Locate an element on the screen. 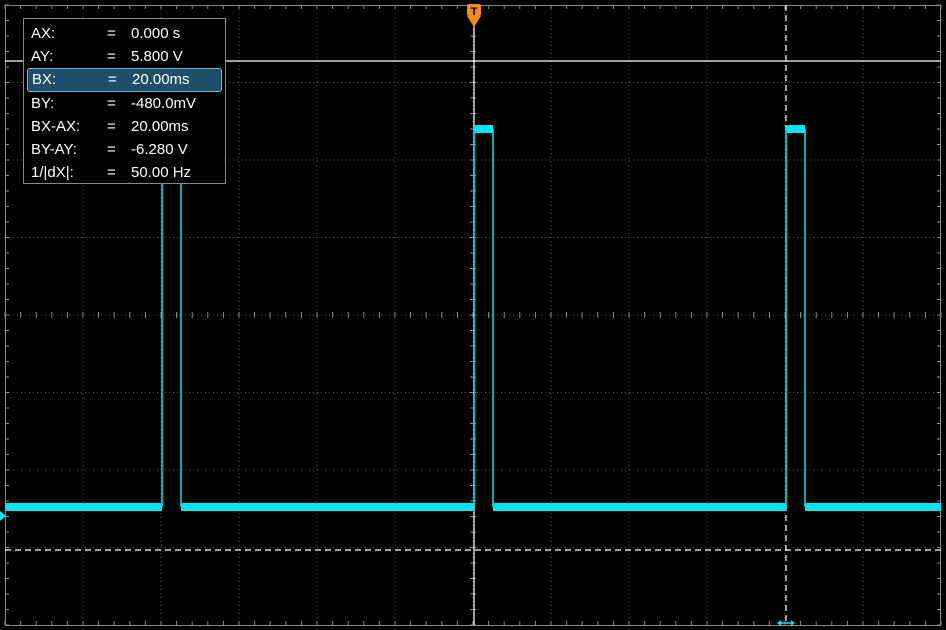 The image size is (946, 630). cursor-readout-label: AY: is located at coordinates (42, 57).